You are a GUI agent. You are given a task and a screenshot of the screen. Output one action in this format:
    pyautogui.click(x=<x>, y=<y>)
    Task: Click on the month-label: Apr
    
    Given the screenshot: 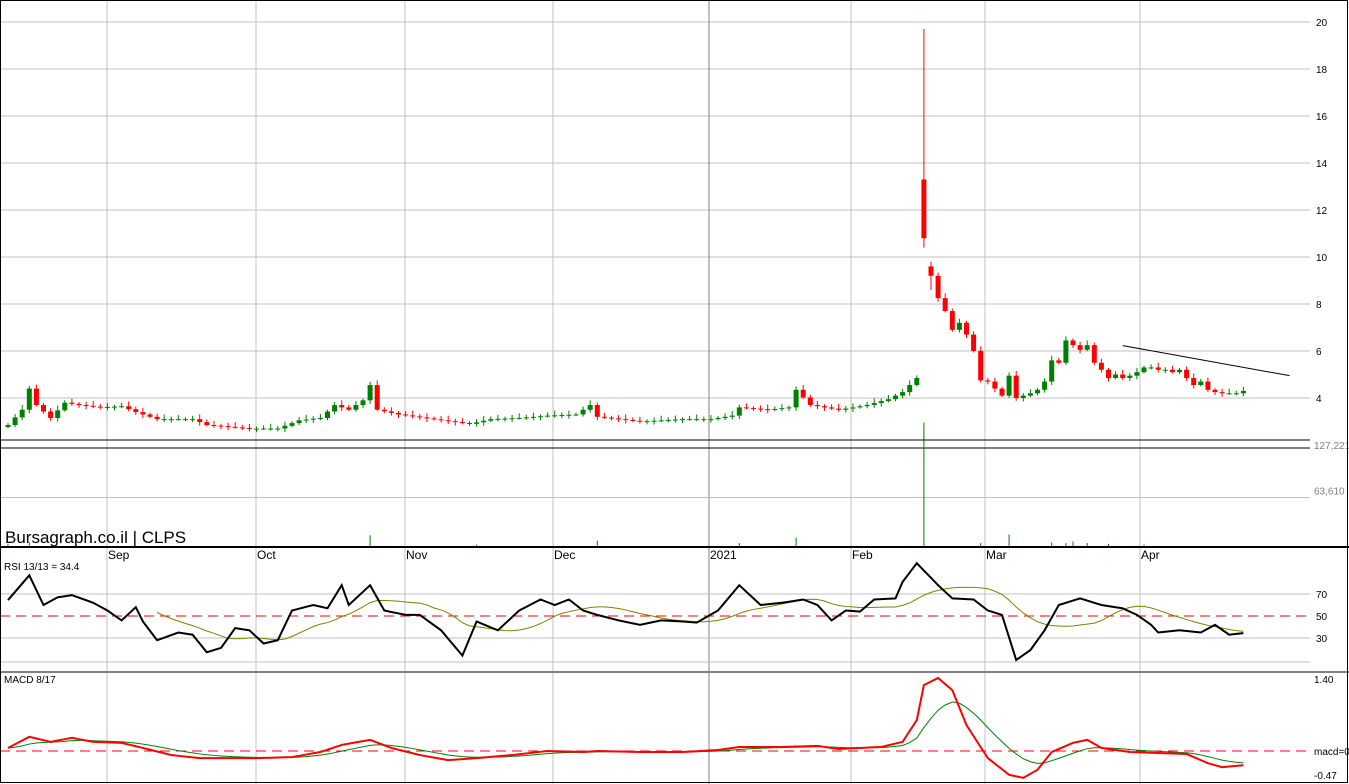 What is the action you would take?
    pyautogui.click(x=1150, y=555)
    